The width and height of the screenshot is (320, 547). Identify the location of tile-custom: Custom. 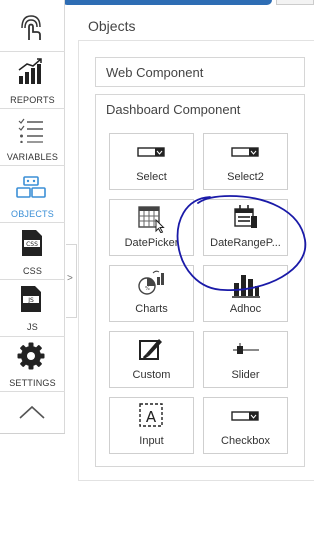
(151, 359).